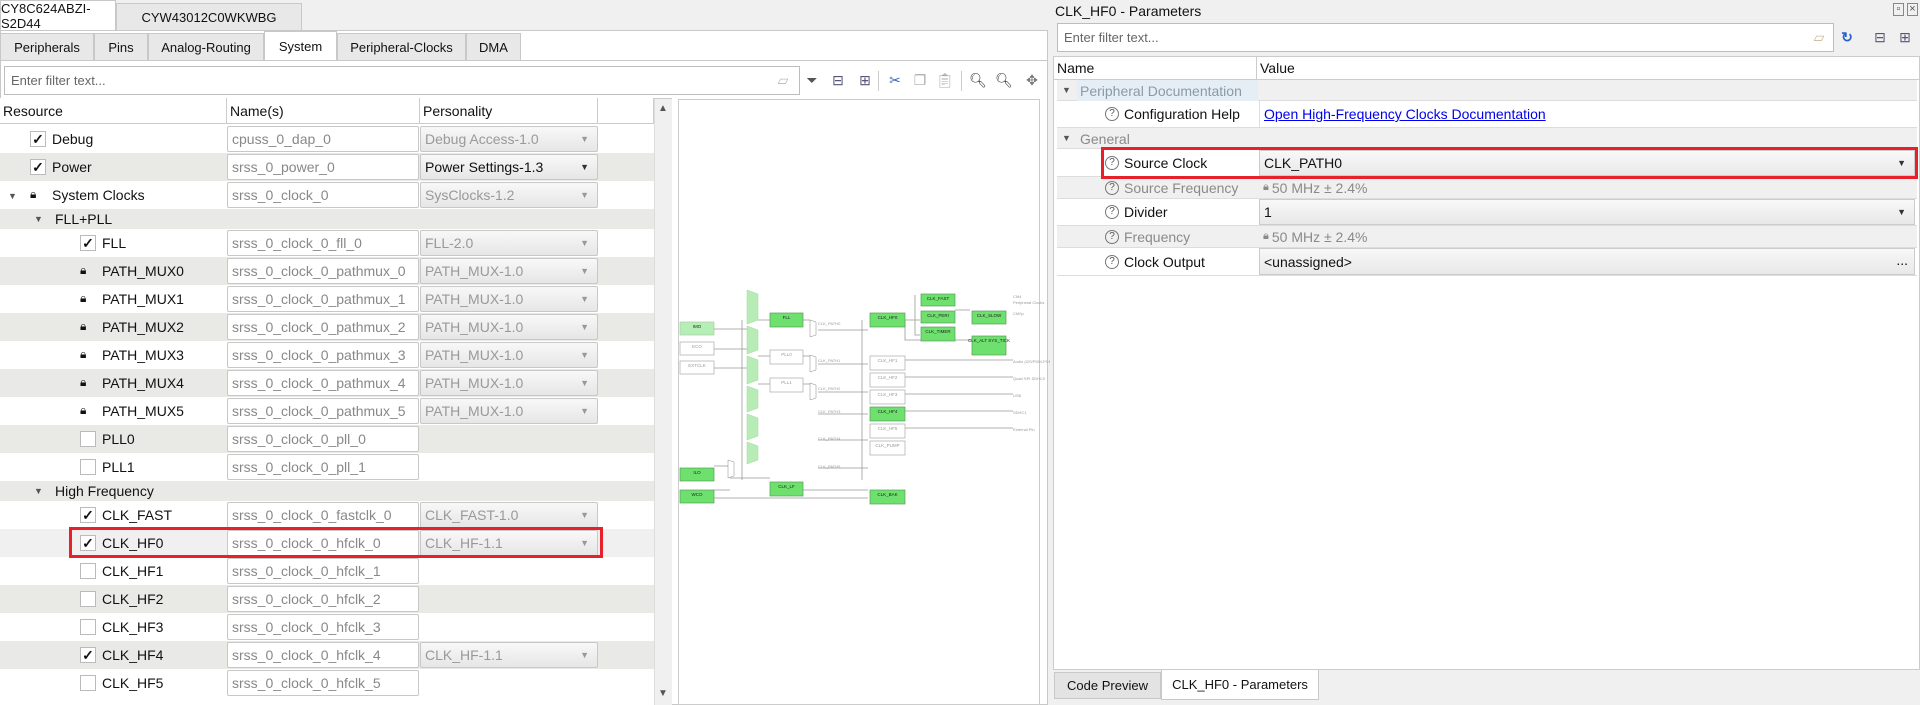  What do you see at coordinates (323, 655) in the screenshot?
I see `instance-name-field: srss_0_clock_0_hfclk_4` at bounding box center [323, 655].